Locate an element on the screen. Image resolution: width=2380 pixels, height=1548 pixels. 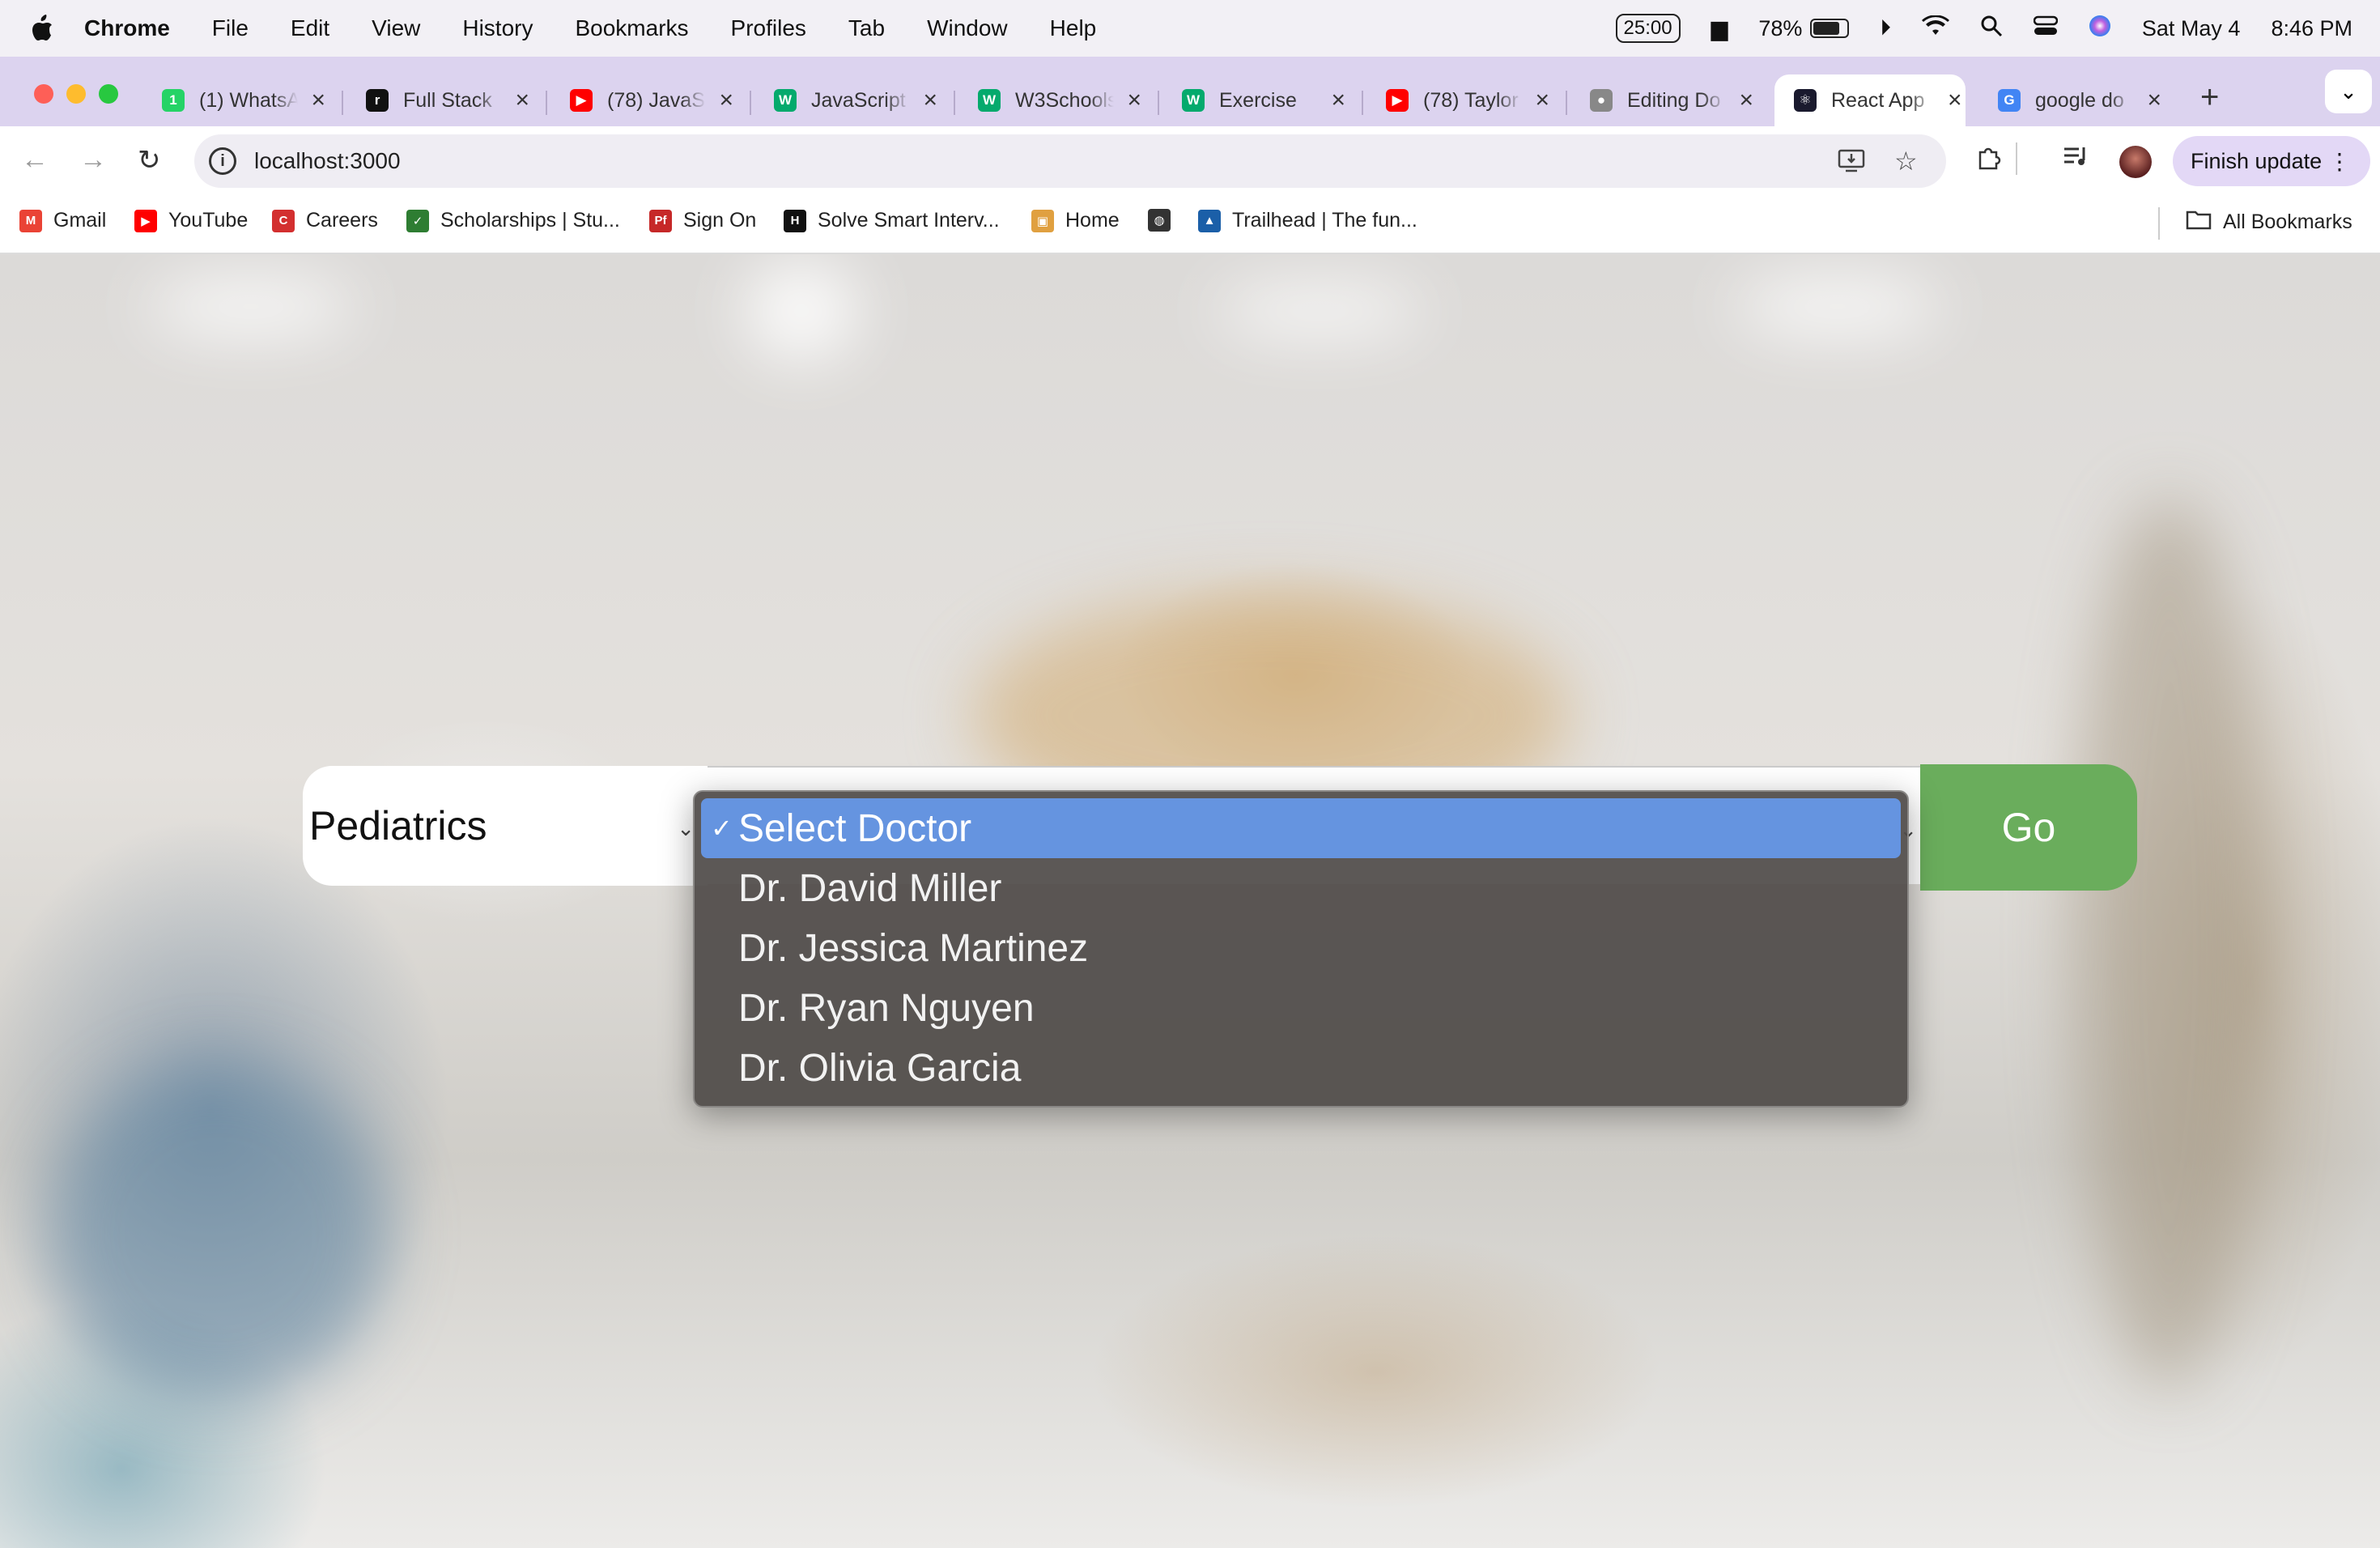
bookmark-item: Pf Sign On is located at coordinates (703, 221).